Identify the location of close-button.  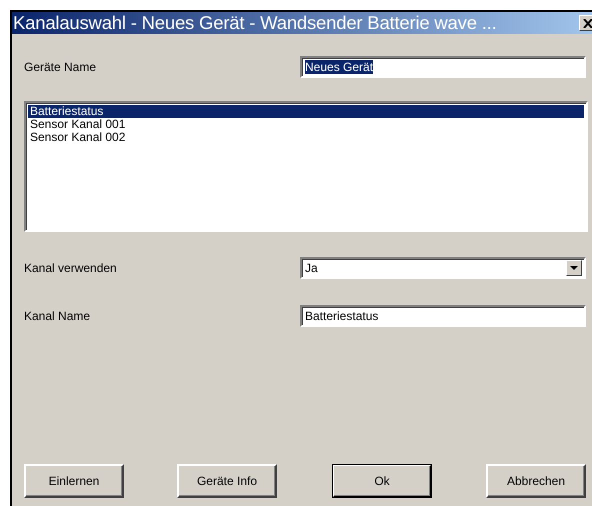
(585, 23).